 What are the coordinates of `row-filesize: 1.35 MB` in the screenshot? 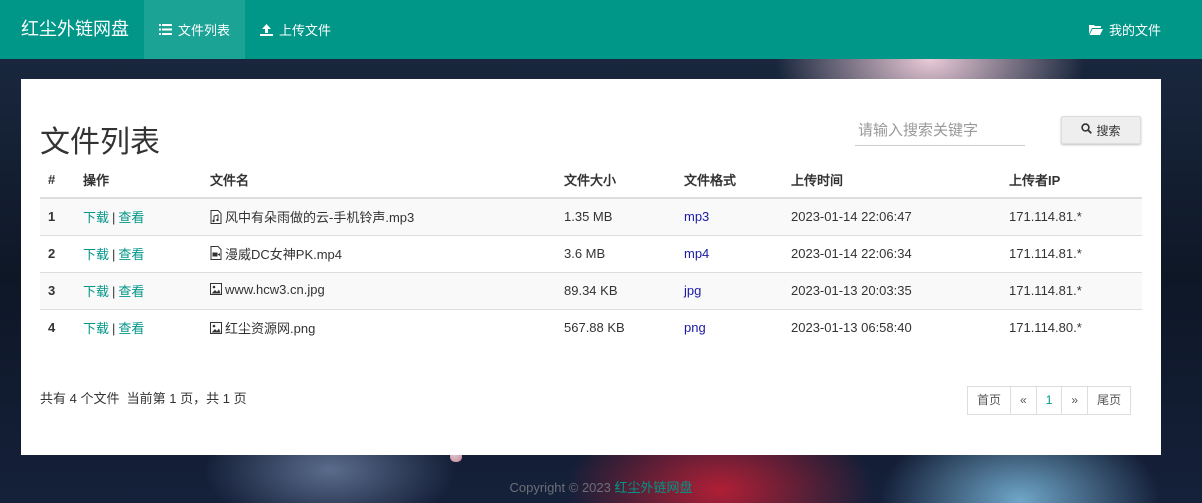 It's located at (616, 216).